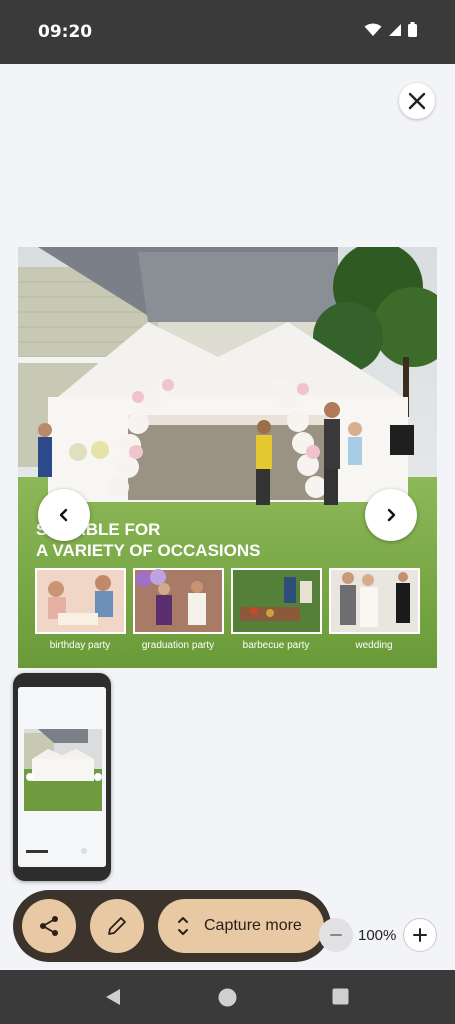 The width and height of the screenshot is (455, 1024). I want to click on next-image-button, so click(391, 515).